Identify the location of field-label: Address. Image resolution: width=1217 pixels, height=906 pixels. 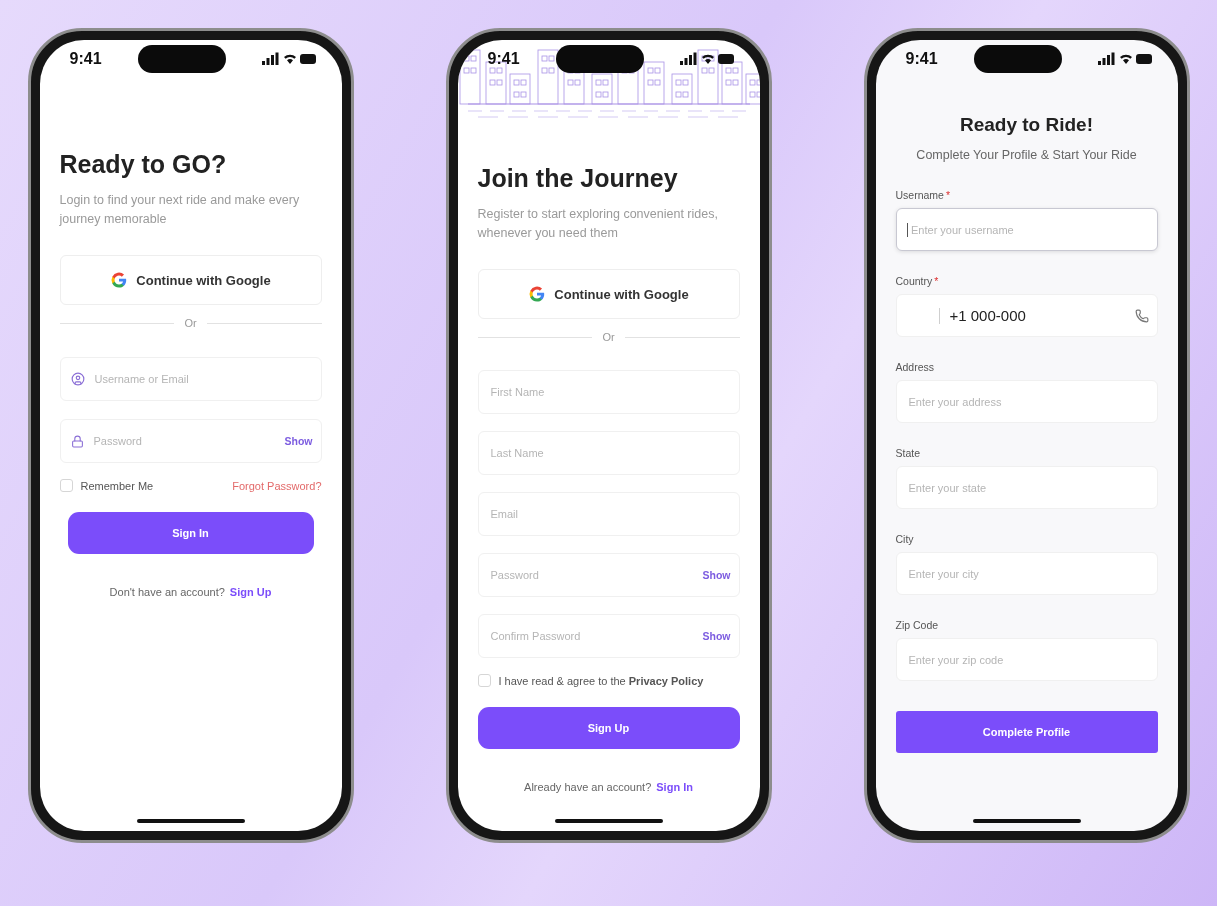
(915, 367).